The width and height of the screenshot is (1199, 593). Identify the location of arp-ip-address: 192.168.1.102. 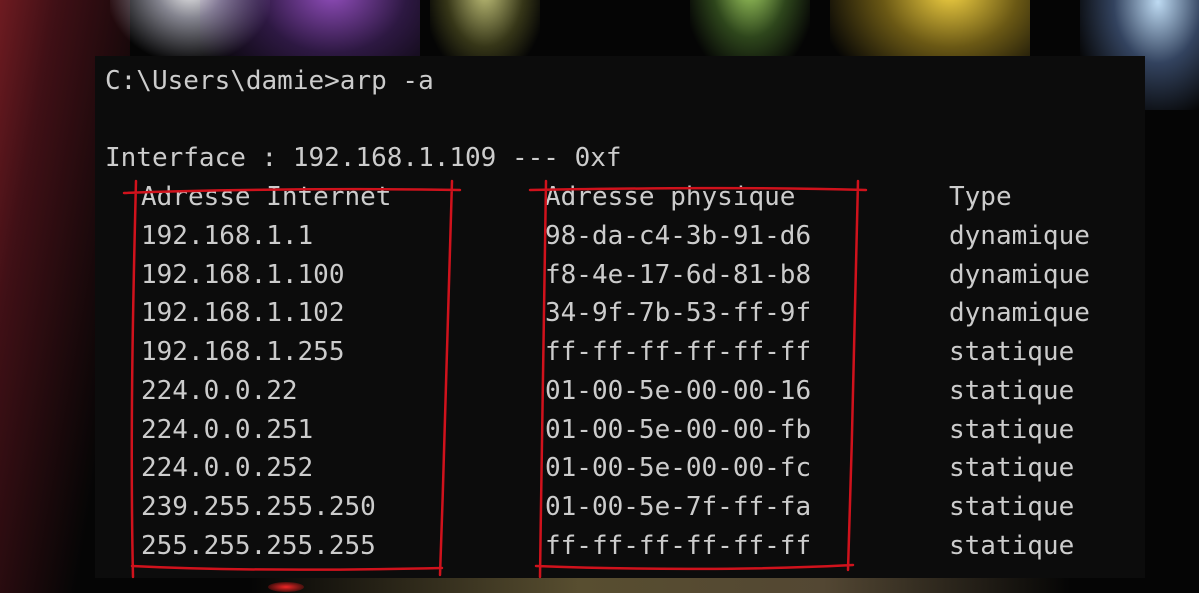
(243, 313).